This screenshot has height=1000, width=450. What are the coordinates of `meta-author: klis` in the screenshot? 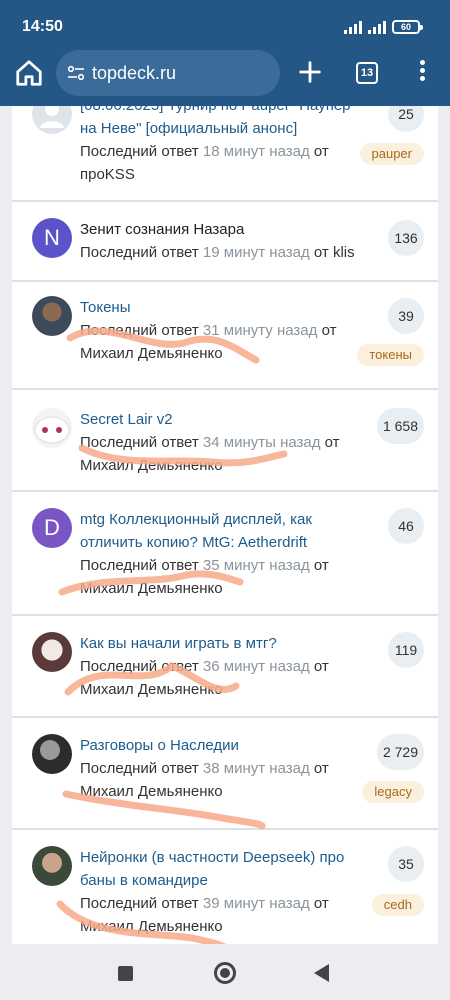 It's located at (344, 252).